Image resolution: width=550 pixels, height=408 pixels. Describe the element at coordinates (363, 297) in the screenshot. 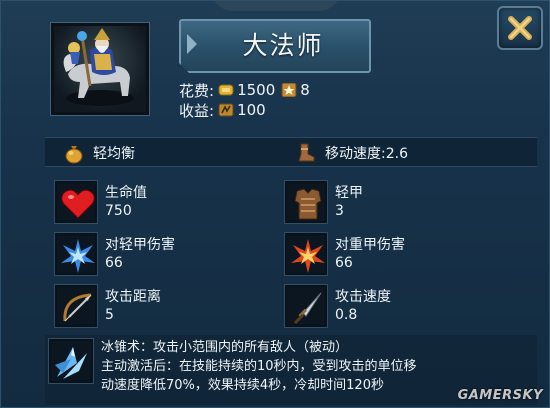

I see `stat-label: 攻击速度` at that location.